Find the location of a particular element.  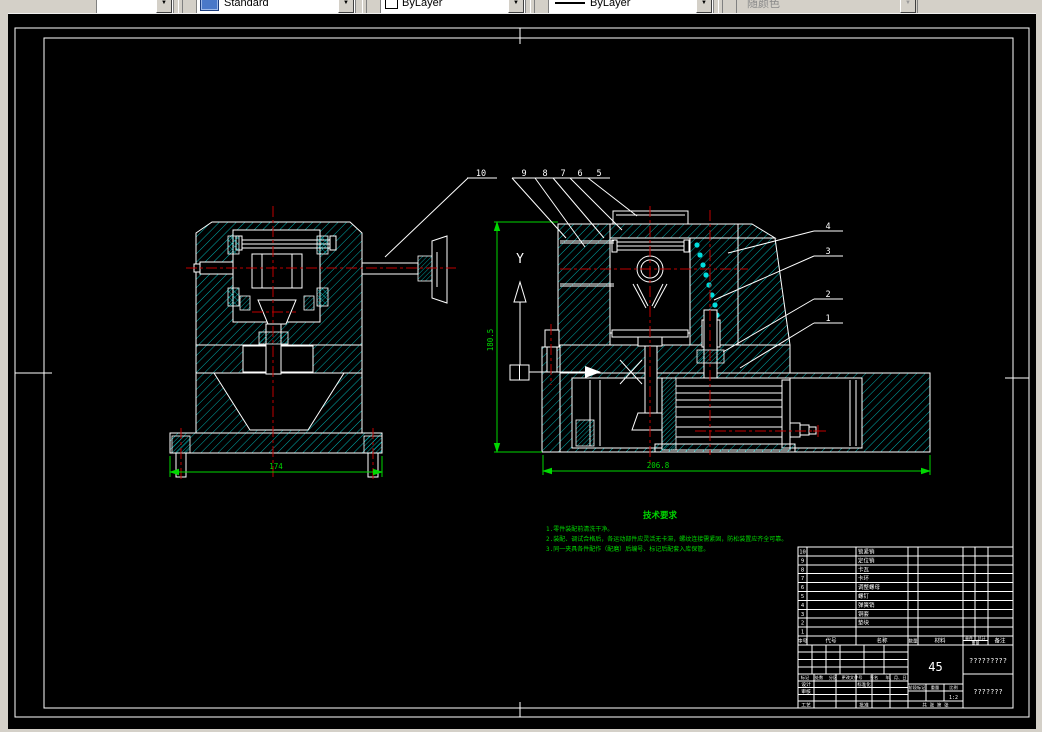

linetype-combo-value: ByLayer is located at coordinates (610, 4).